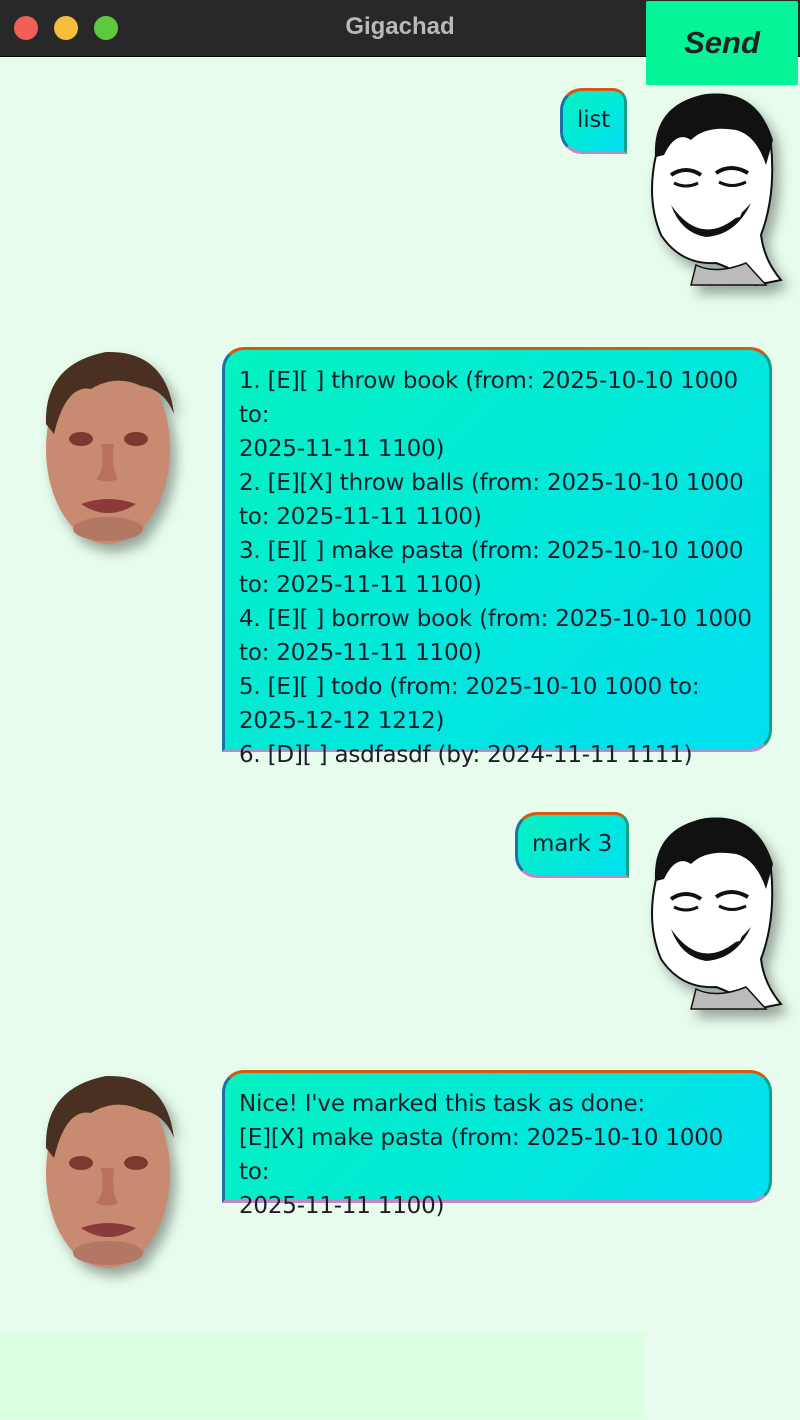 The width and height of the screenshot is (800, 1420). What do you see at coordinates (572, 845) in the screenshot?
I see `user-message-bubble: mark 3` at bounding box center [572, 845].